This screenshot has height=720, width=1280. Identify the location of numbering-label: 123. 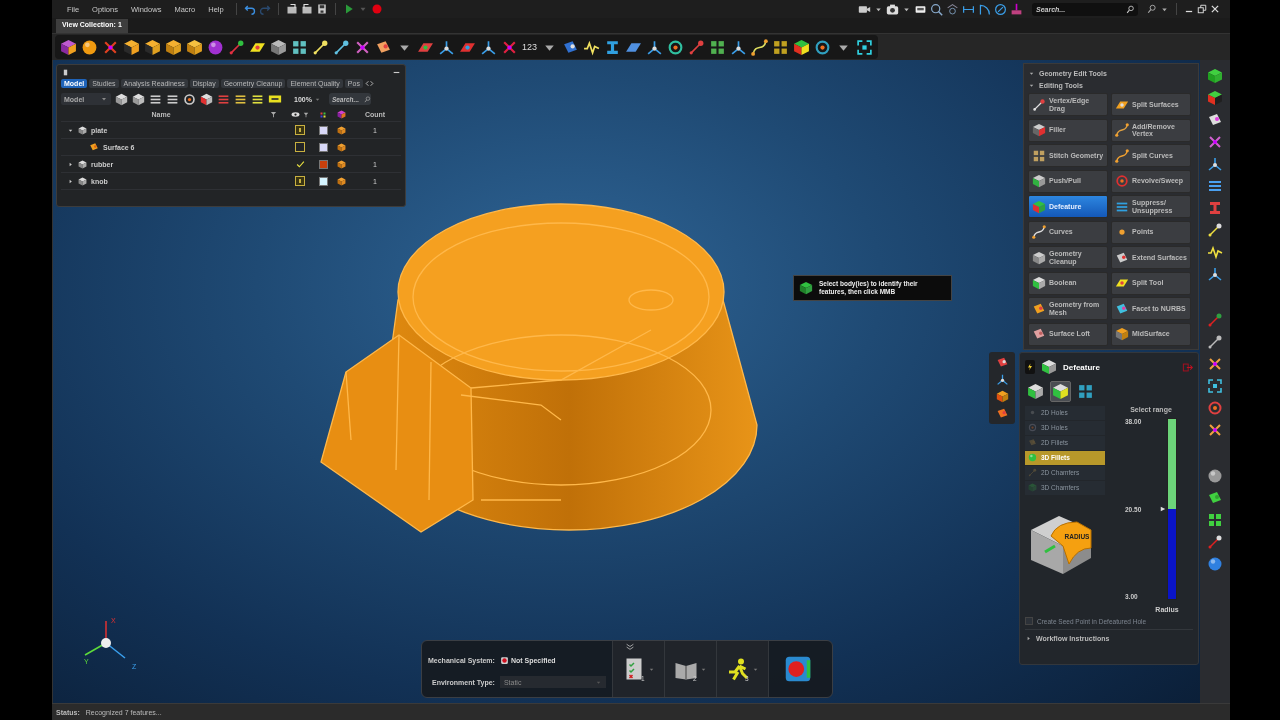
(530, 47).